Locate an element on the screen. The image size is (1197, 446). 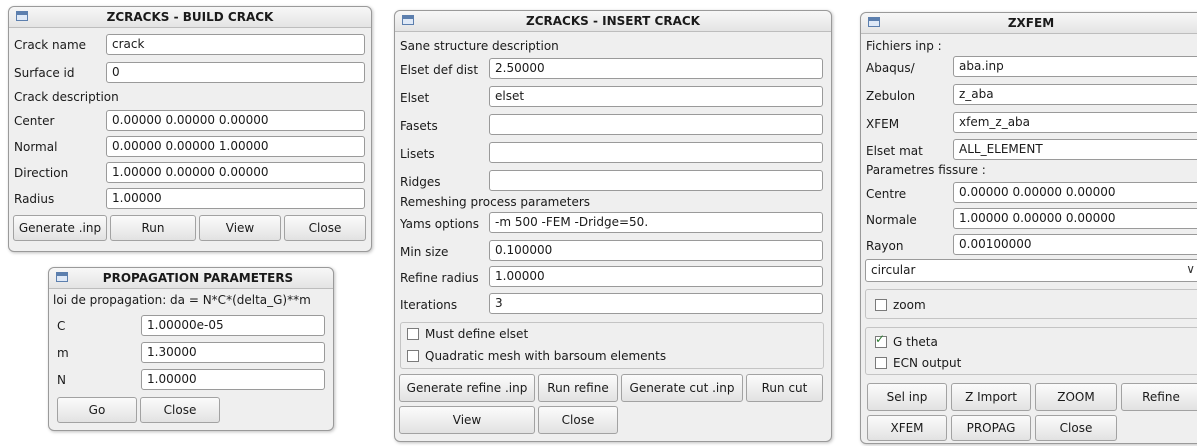
fichiers-inp-heading: Fichiers inp : is located at coordinates (904, 46).